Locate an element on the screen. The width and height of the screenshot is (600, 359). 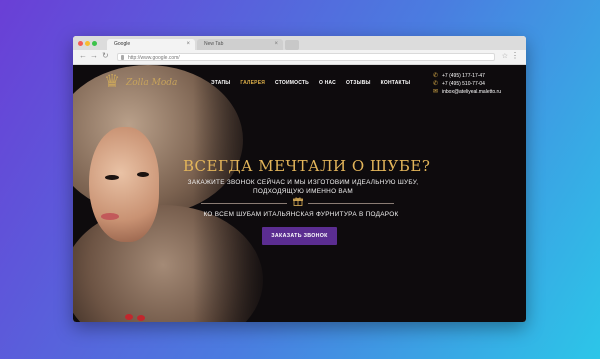
divider-left is located at coordinates (244, 203).